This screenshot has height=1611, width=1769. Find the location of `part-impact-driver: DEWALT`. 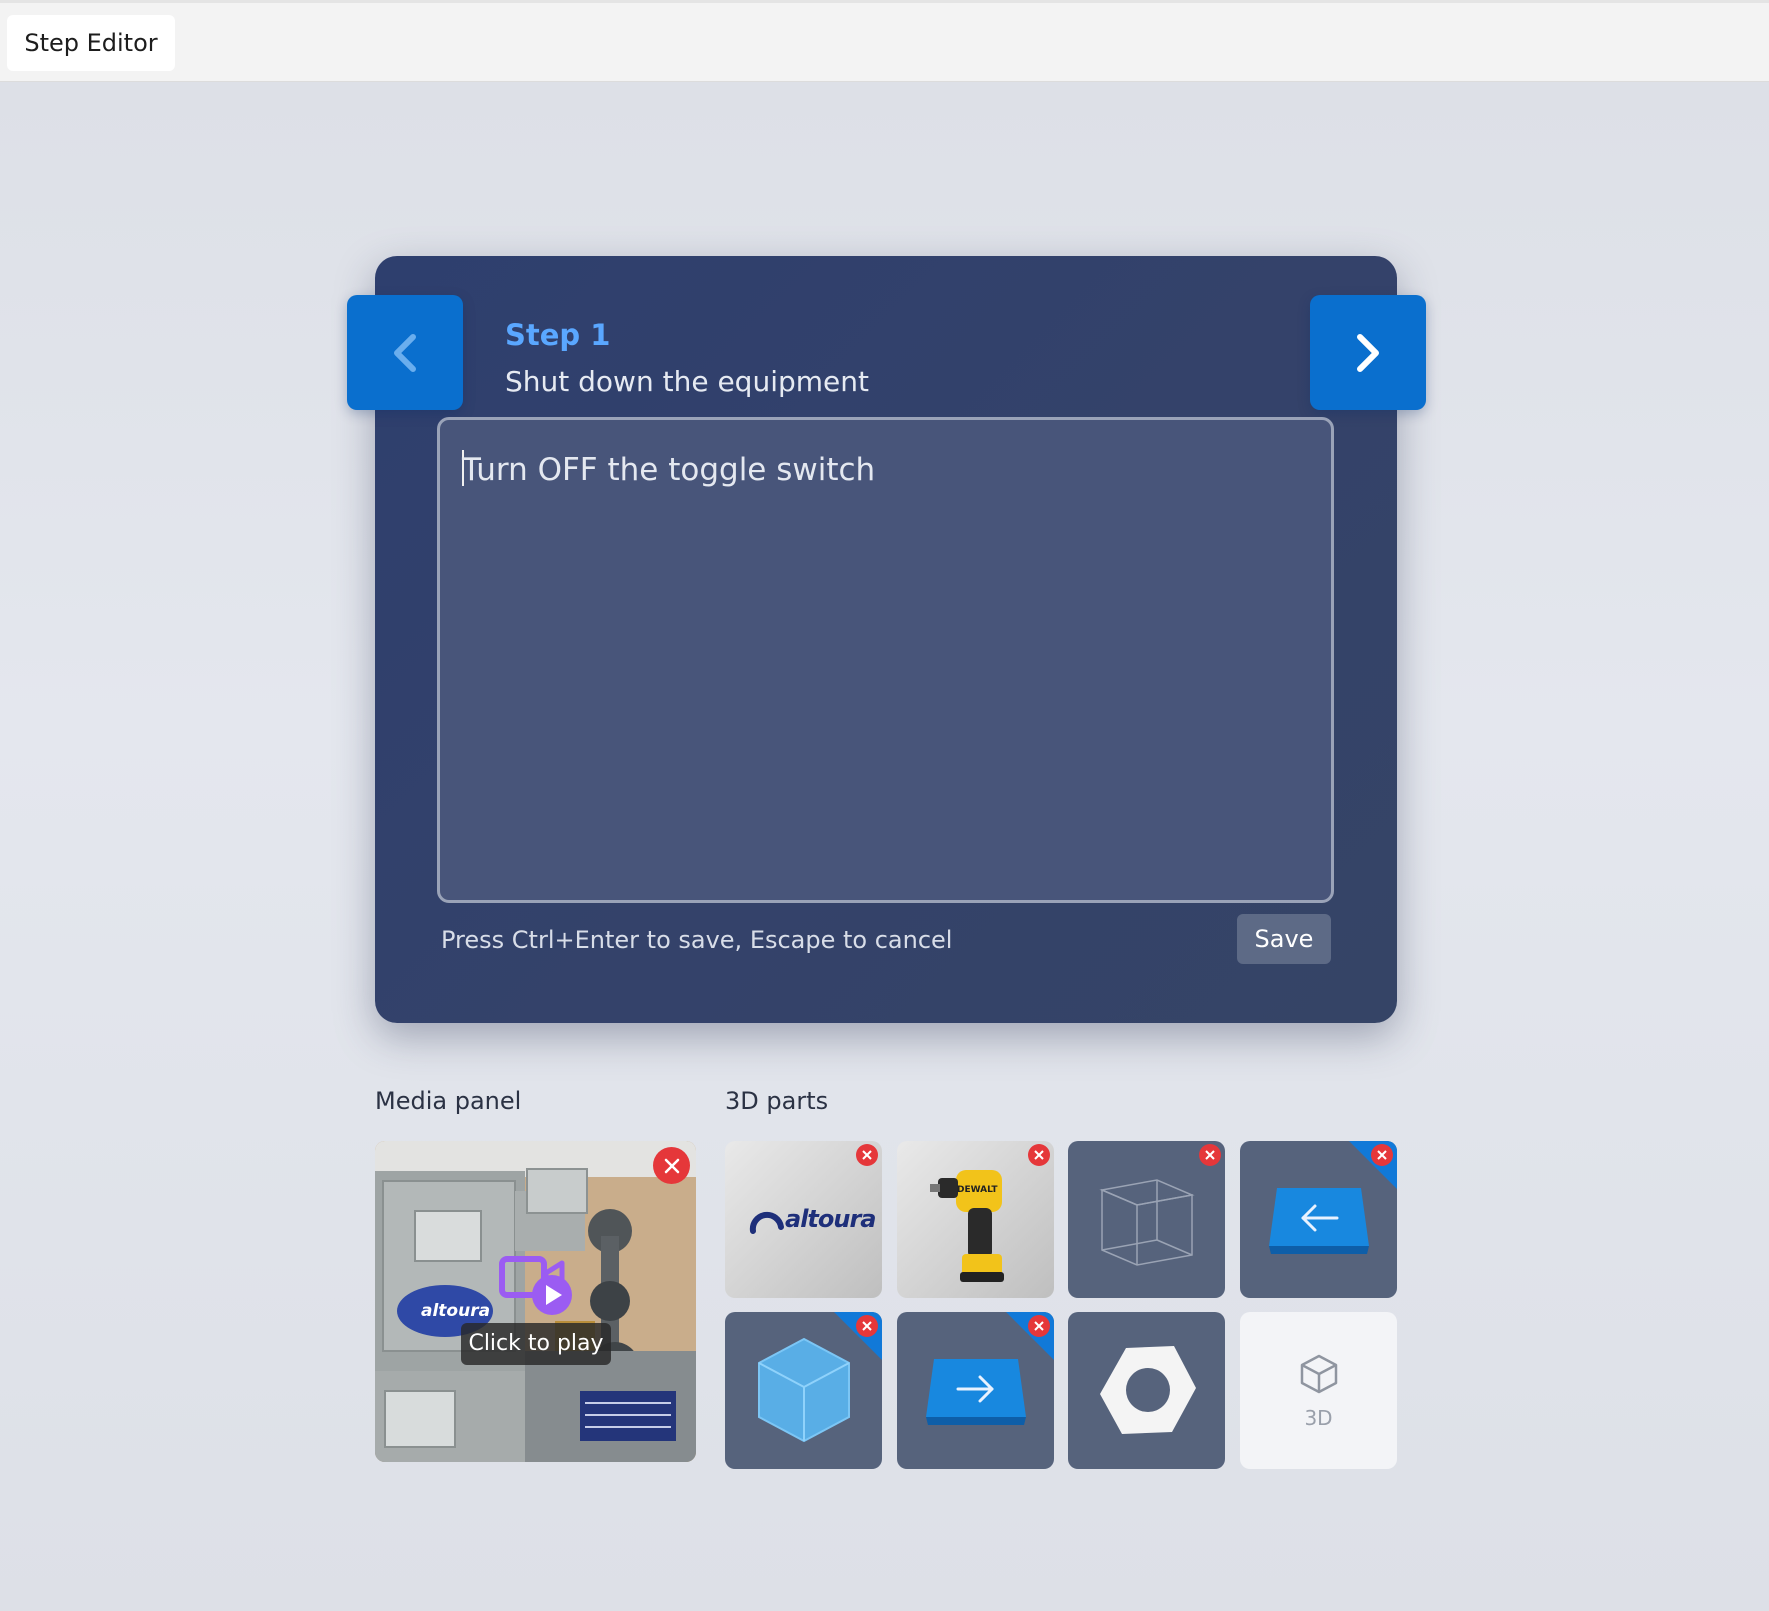

part-impact-driver: DEWALT is located at coordinates (975, 1219).